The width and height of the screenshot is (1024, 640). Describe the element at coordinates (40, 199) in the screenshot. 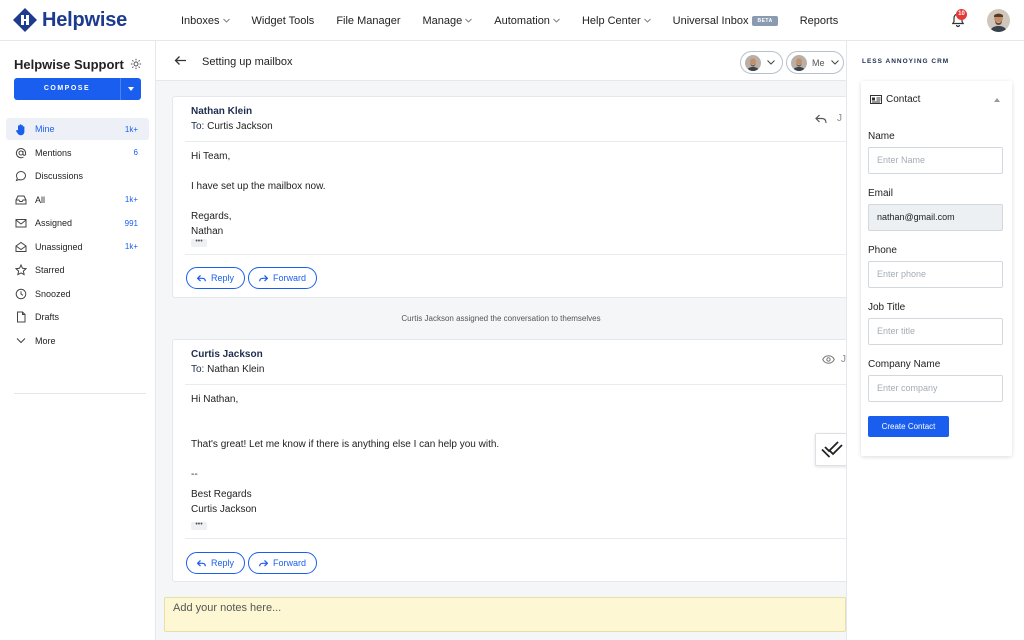

I see `sidebar-item-label: All` at that location.